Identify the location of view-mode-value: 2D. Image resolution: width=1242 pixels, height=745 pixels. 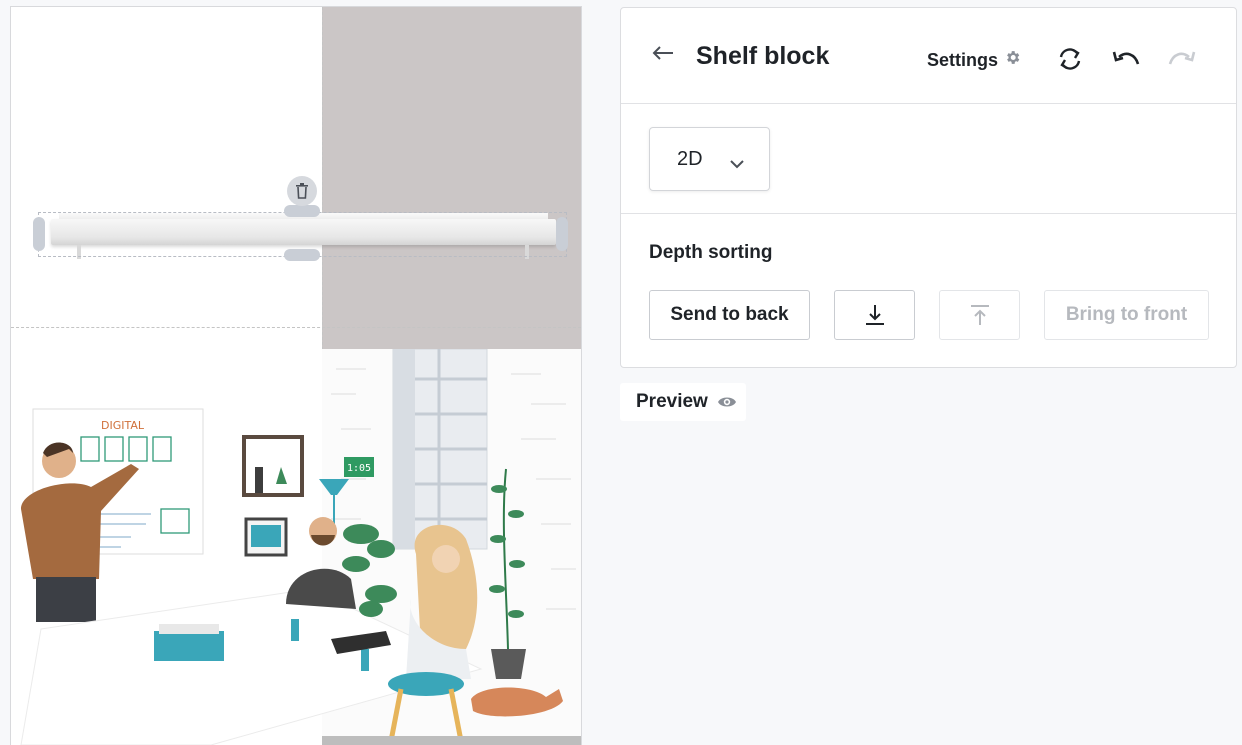
(690, 158).